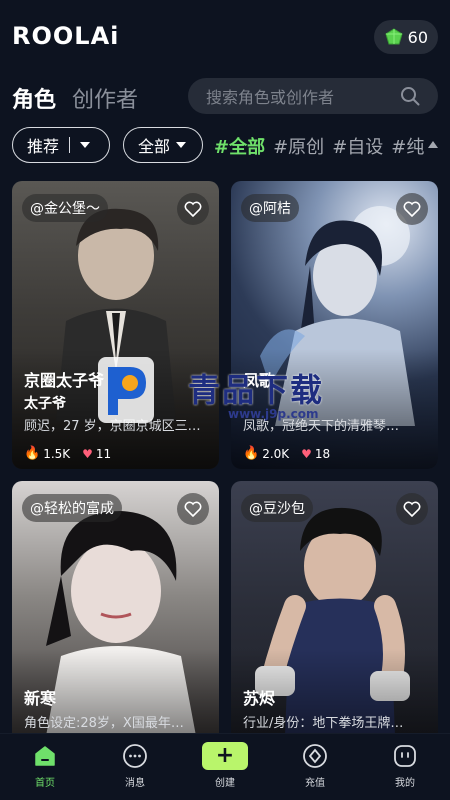 This screenshot has width=450, height=800. What do you see at coordinates (405, 756) in the screenshot?
I see `profile-icon` at bounding box center [405, 756].